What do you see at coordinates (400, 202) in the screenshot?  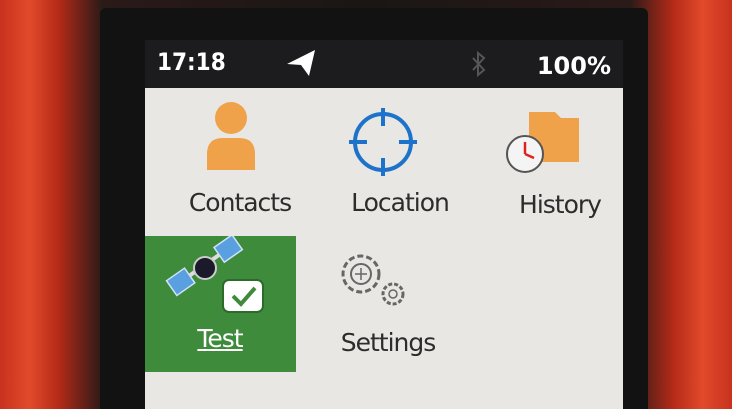 I see `menu-item-label: Location` at bounding box center [400, 202].